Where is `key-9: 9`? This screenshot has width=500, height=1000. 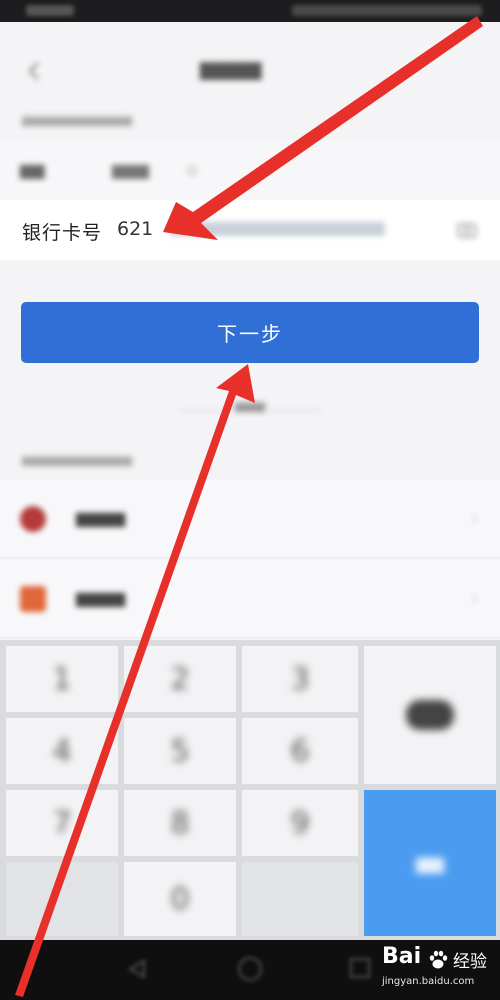 key-9: 9 is located at coordinates (300, 823).